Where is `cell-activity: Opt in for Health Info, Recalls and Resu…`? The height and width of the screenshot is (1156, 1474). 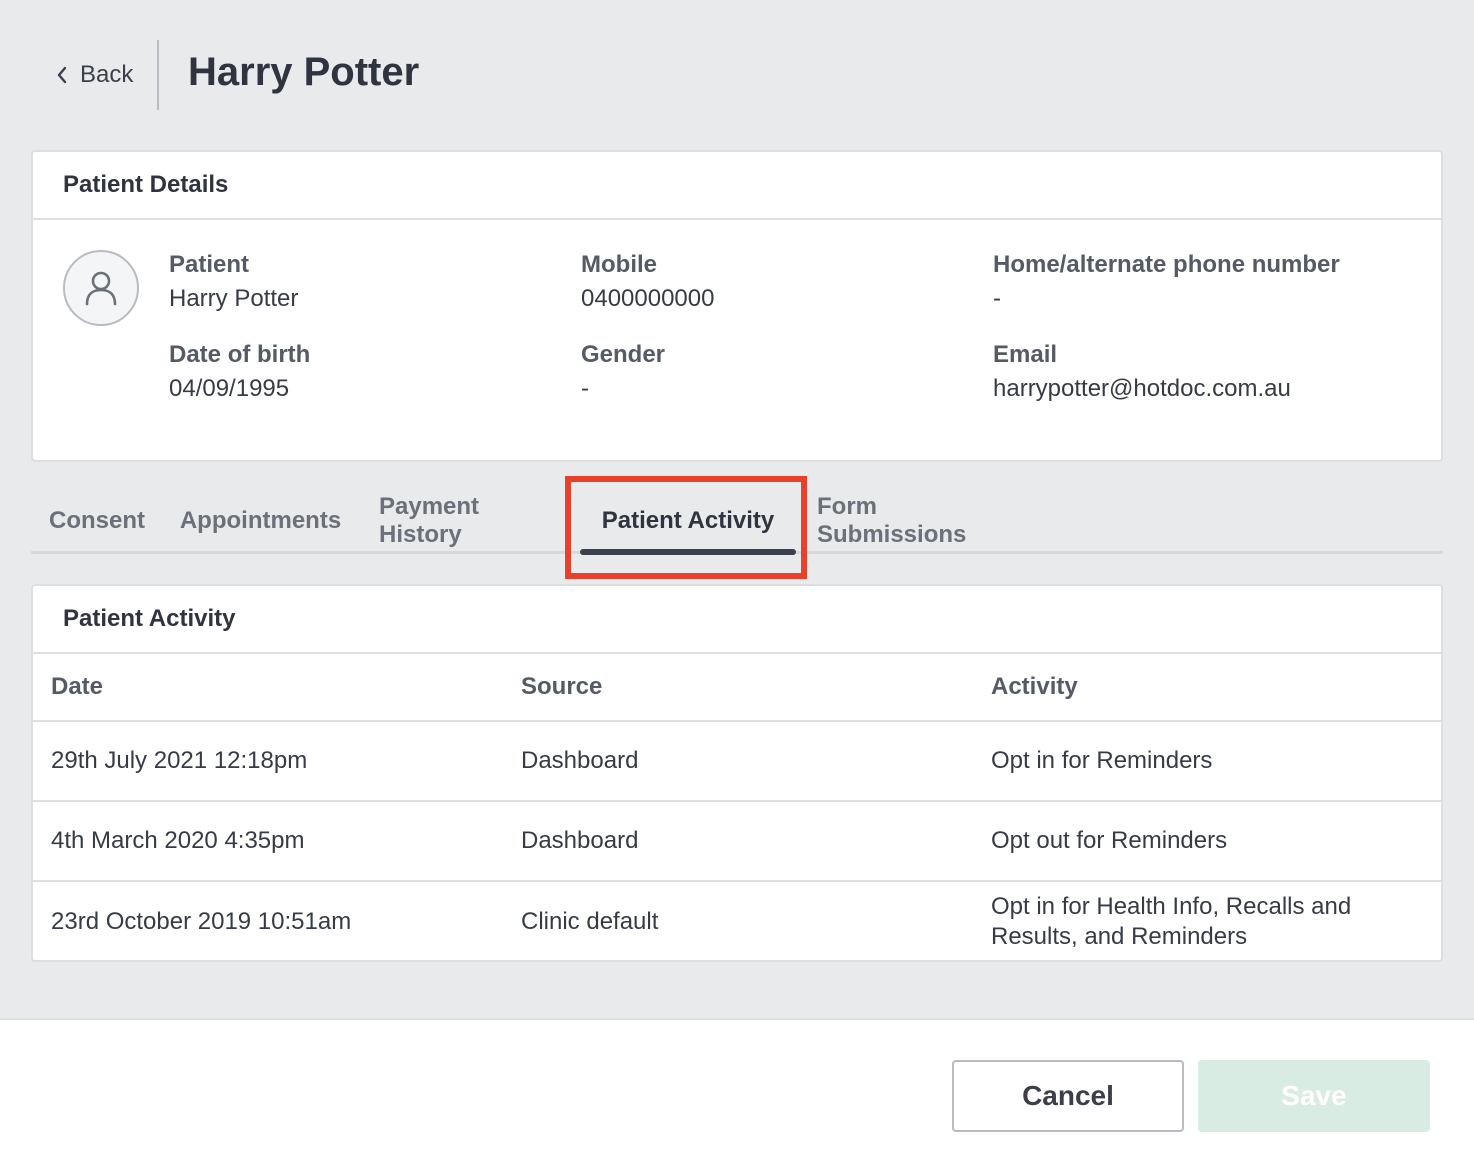 cell-activity: Opt in for Health Info, Recalls and Resu… is located at coordinates (1171, 921).